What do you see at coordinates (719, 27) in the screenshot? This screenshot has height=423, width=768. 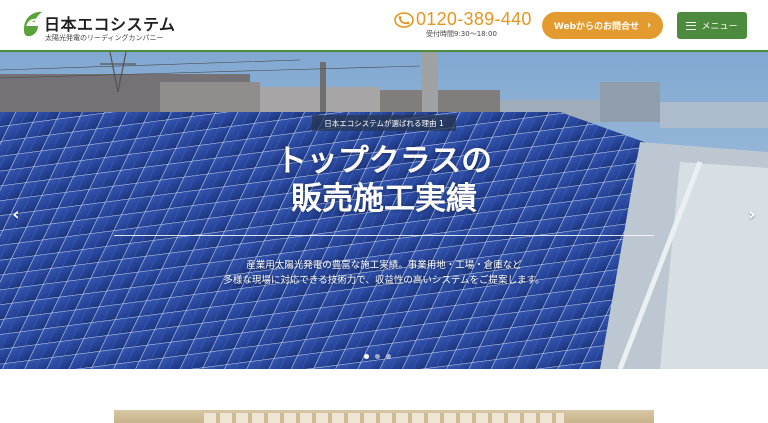 I see `menu-label: メニュー` at bounding box center [719, 27].